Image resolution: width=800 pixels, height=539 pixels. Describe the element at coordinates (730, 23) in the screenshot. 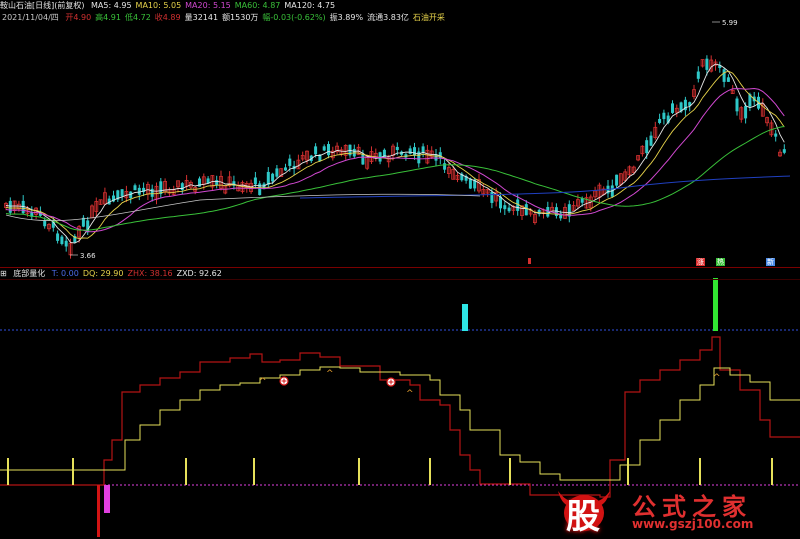

I see `price-high-label: 5.99` at that location.